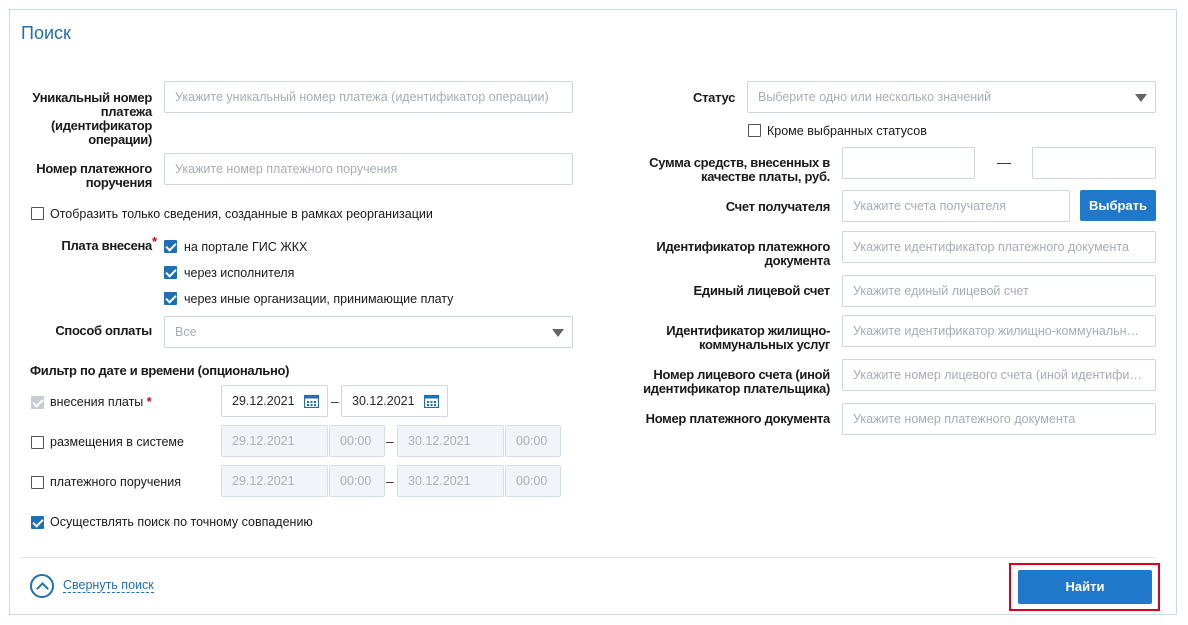 Image resolution: width=1188 pixels, height=625 pixels. I want to click on status-placeholder: Выберите одно или несколько значений, so click(875, 97).